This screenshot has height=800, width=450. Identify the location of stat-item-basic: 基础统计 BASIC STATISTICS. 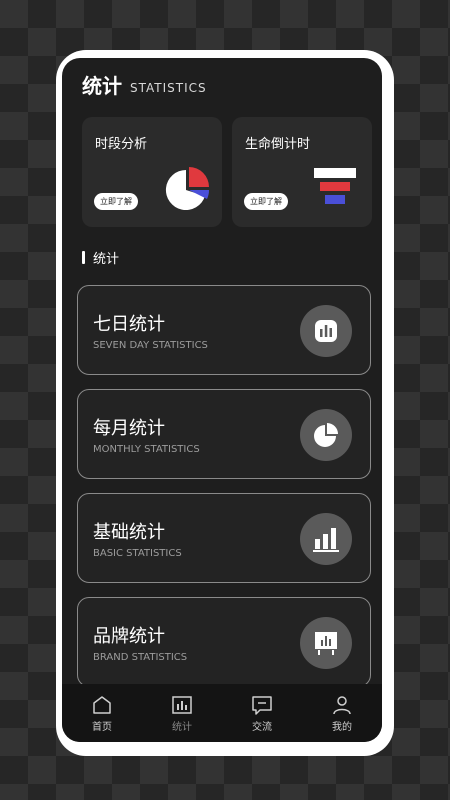
(224, 538).